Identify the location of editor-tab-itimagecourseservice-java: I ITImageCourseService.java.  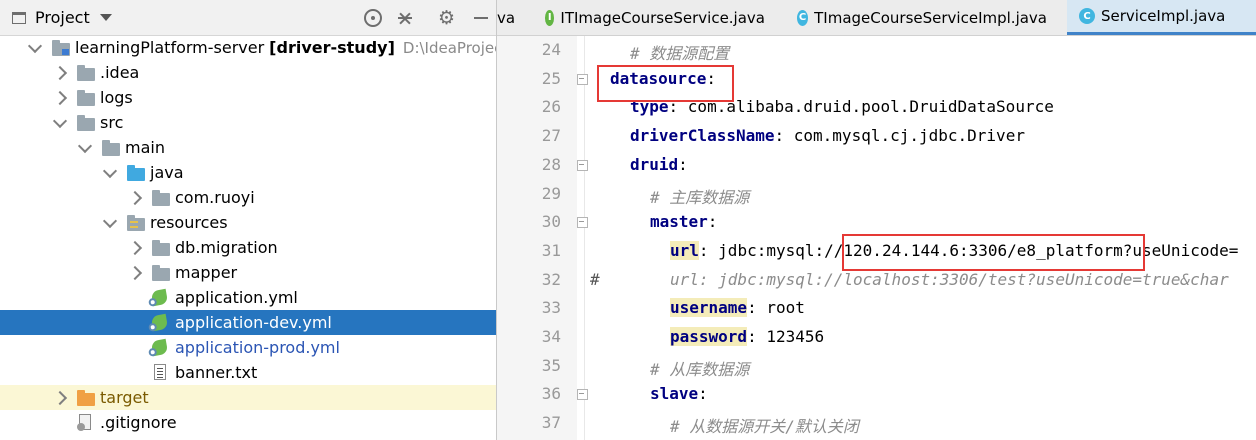
(649, 17).